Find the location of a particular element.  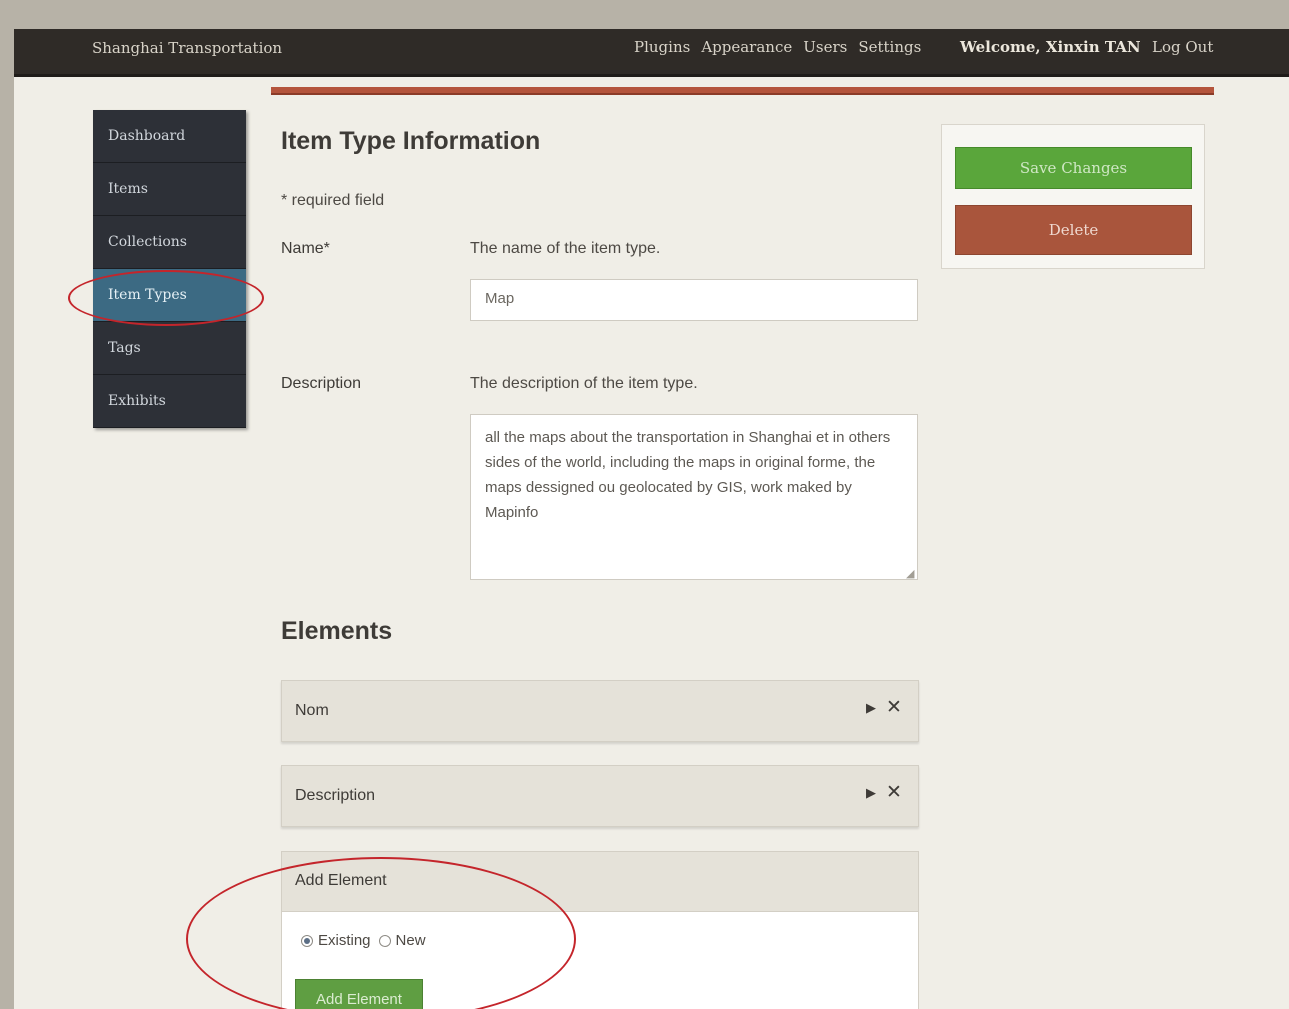

welcome-text: Welcome, Xinxin TAN is located at coordinates (1050, 47).